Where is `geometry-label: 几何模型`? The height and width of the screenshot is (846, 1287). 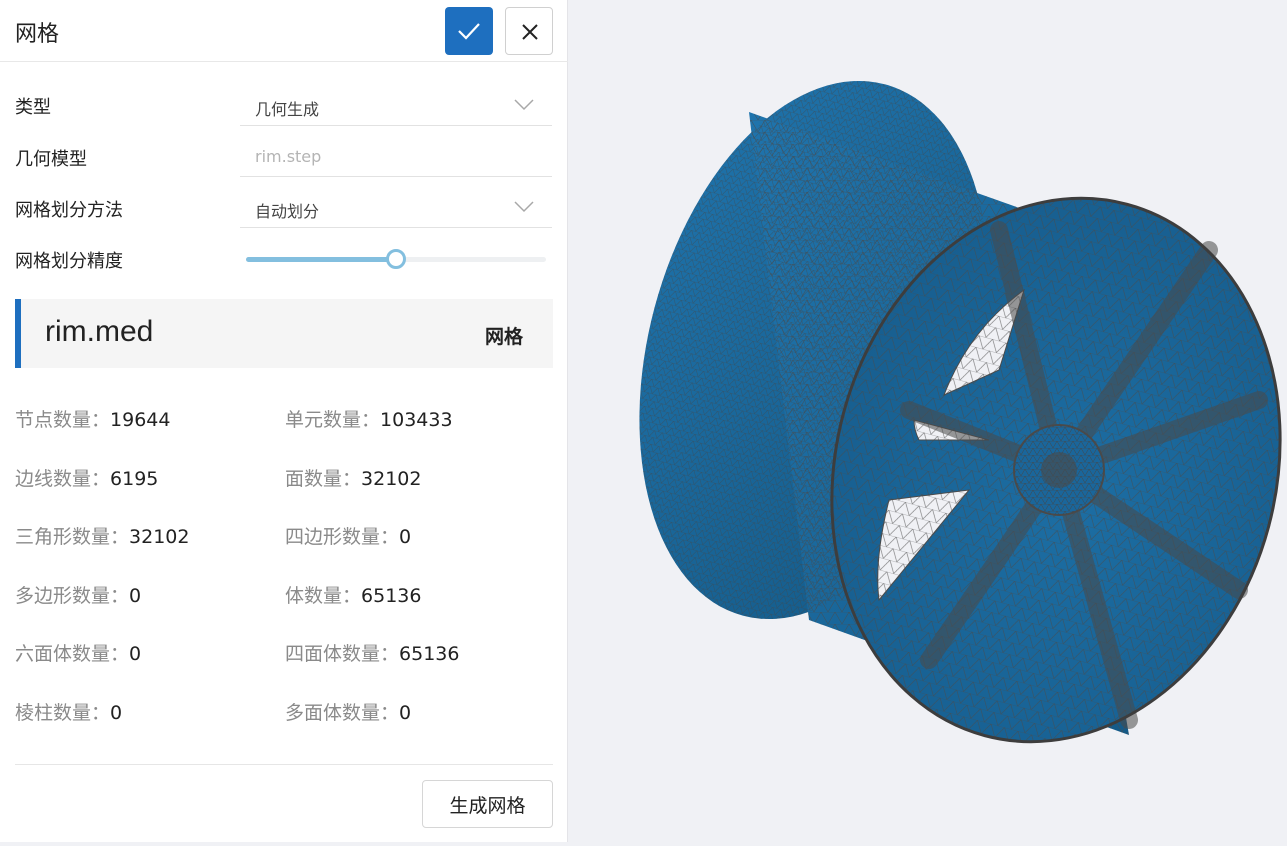
geometry-label: 几何模型 is located at coordinates (51, 159).